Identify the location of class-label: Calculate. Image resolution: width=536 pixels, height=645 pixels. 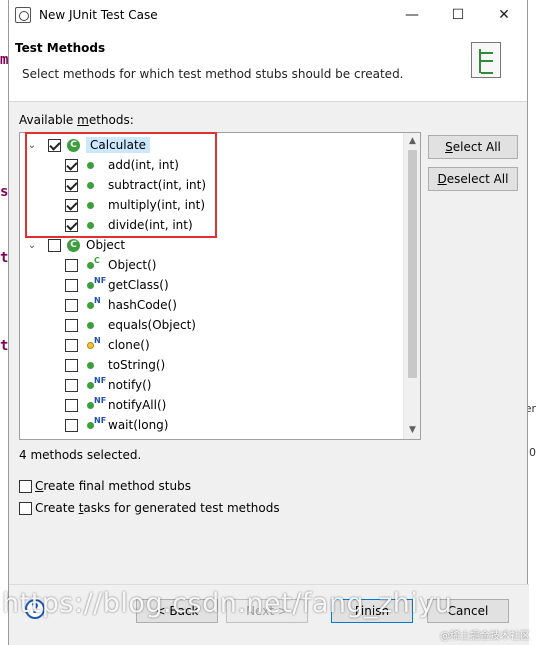
(118, 145).